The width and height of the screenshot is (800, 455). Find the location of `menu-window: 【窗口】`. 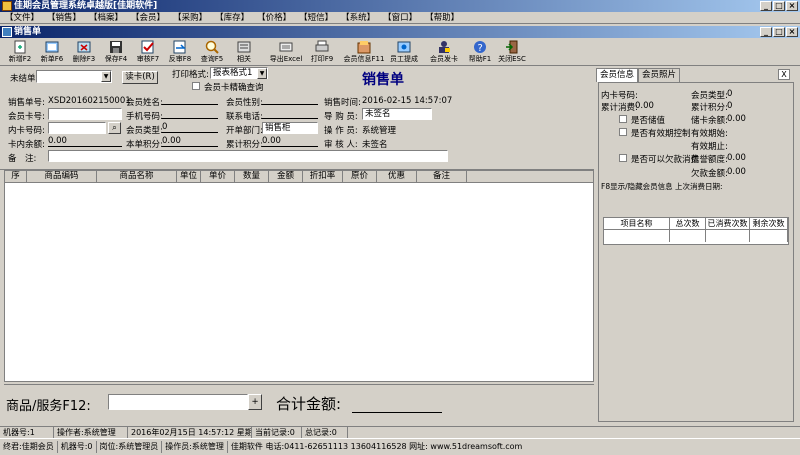

menu-window: 【窗口】 is located at coordinates (400, 18).